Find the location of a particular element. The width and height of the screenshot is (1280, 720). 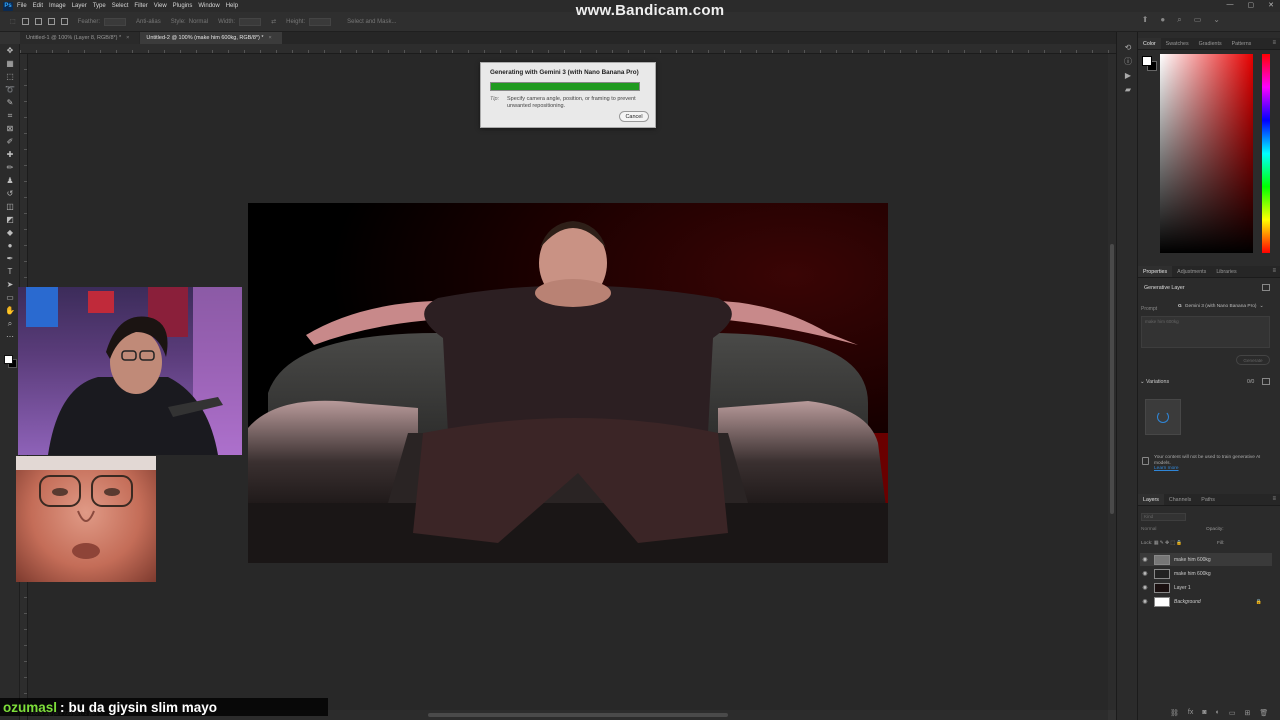

tab-untitled-1: Untitled-1 @ 100% (Layer 8, RGB/8*) * × is located at coordinates (80, 38).